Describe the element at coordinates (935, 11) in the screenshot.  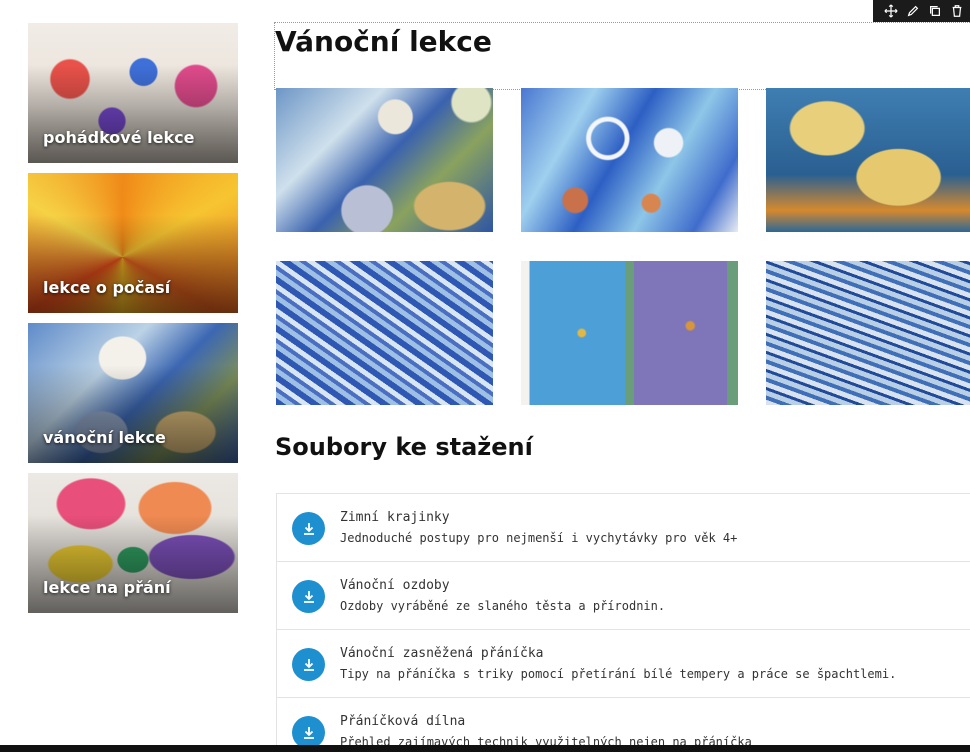
I see `duplicate-icon` at that location.